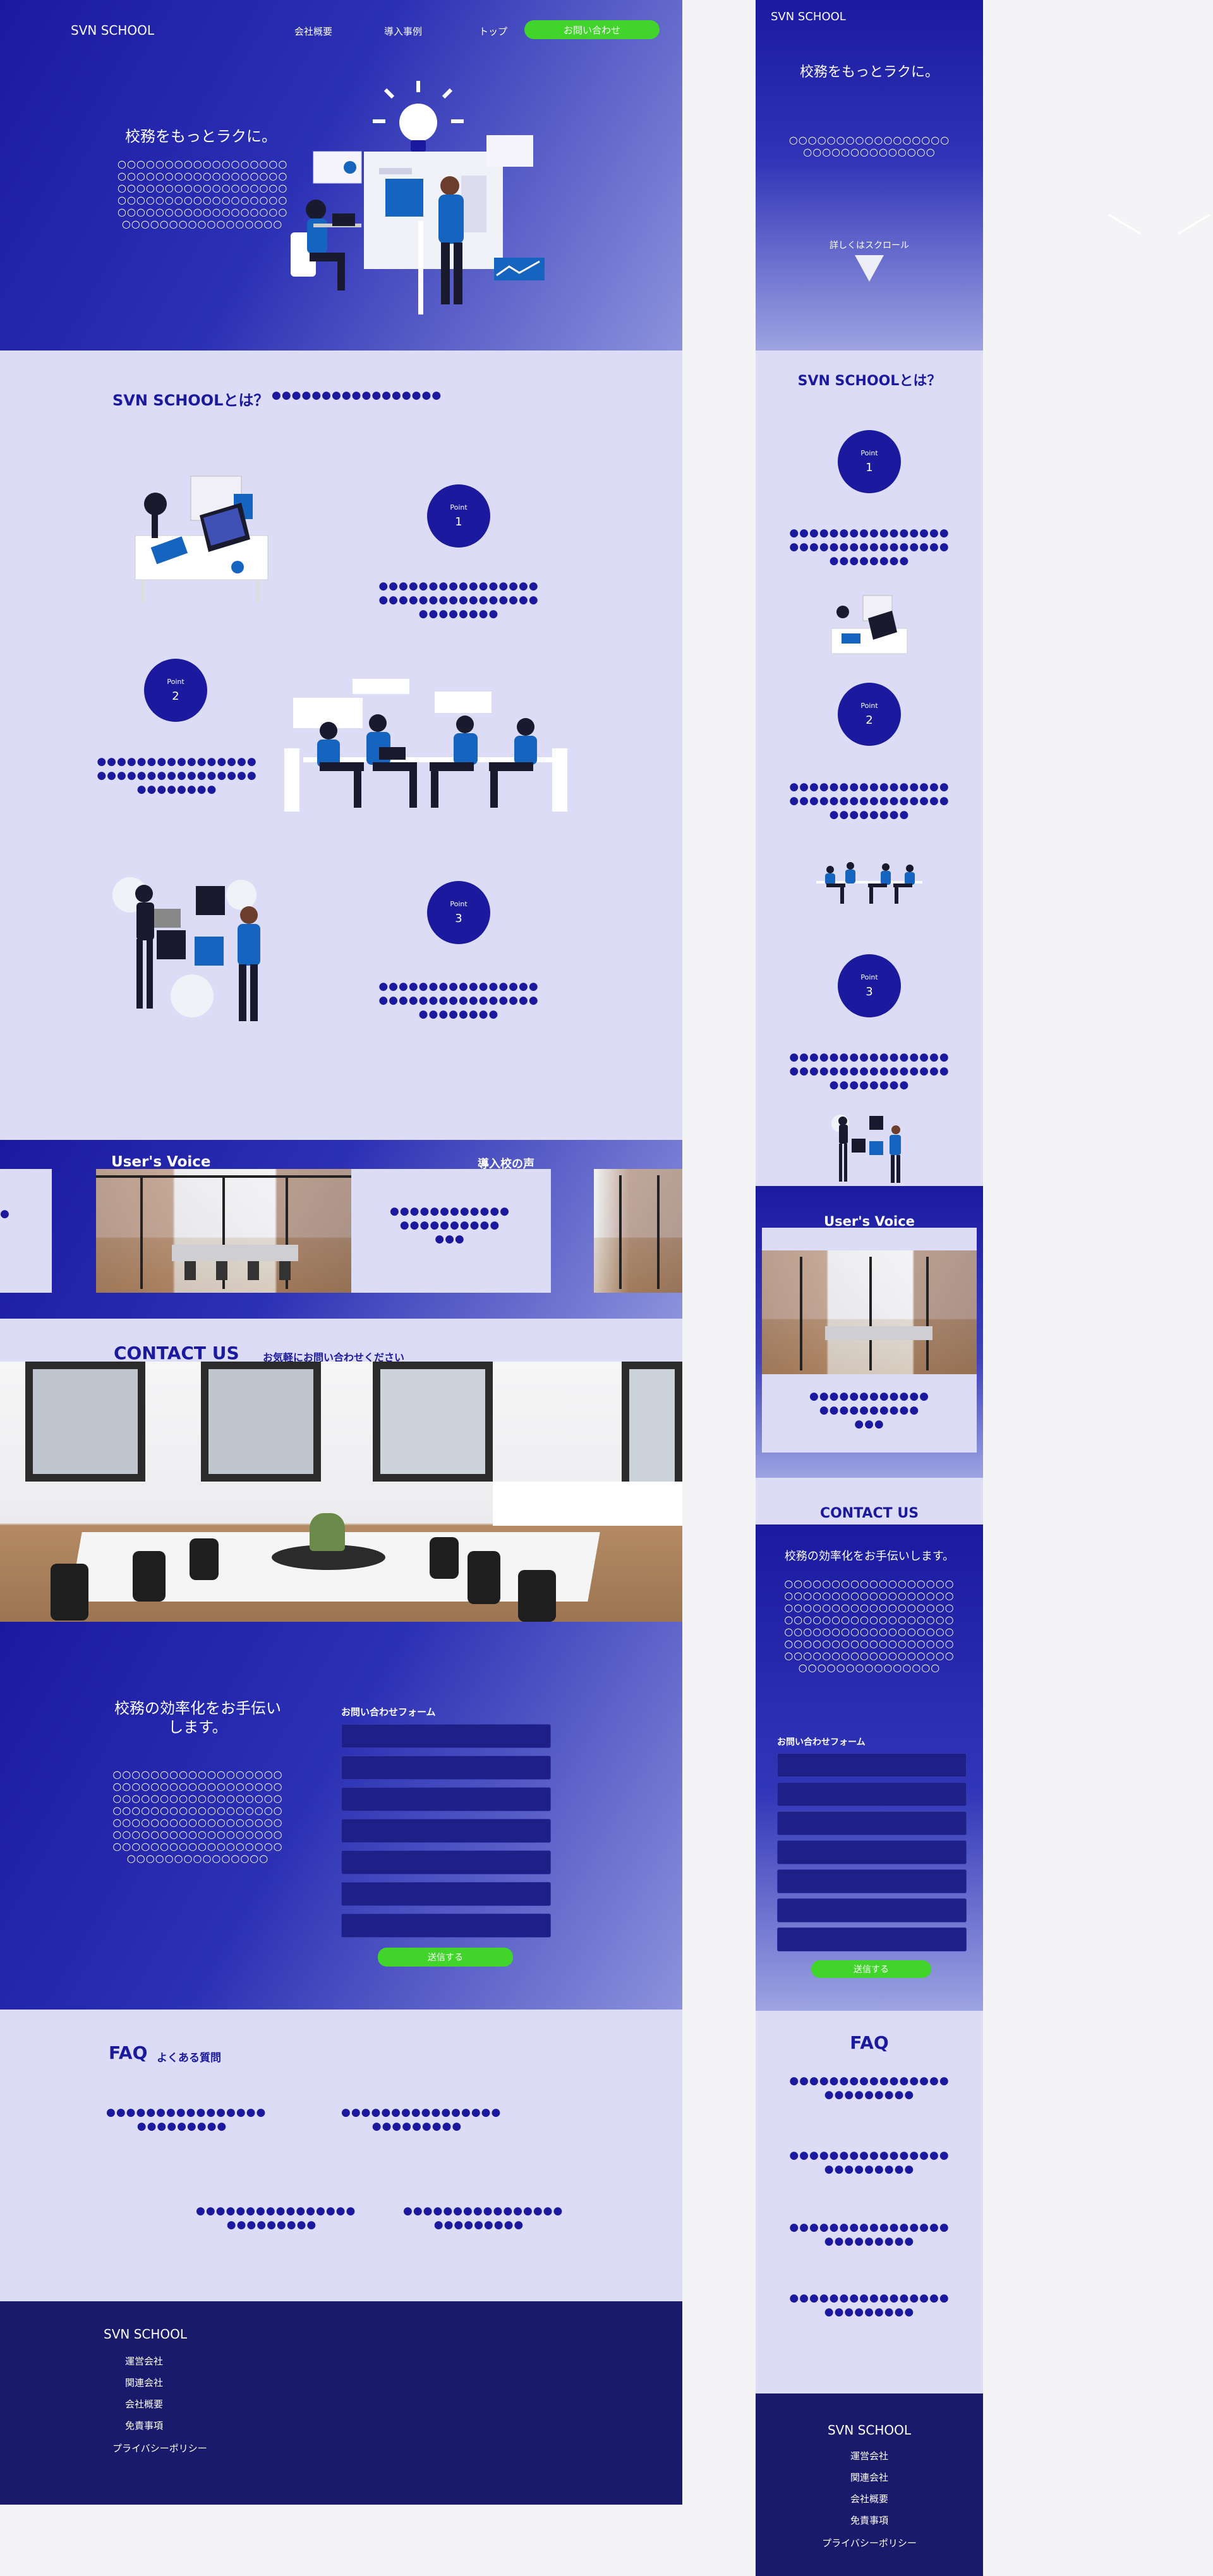 Image resolution: width=1213 pixels, height=2576 pixels. What do you see at coordinates (869, 1221) in the screenshot?
I see `mobile-voice-title: User's Voice` at bounding box center [869, 1221].